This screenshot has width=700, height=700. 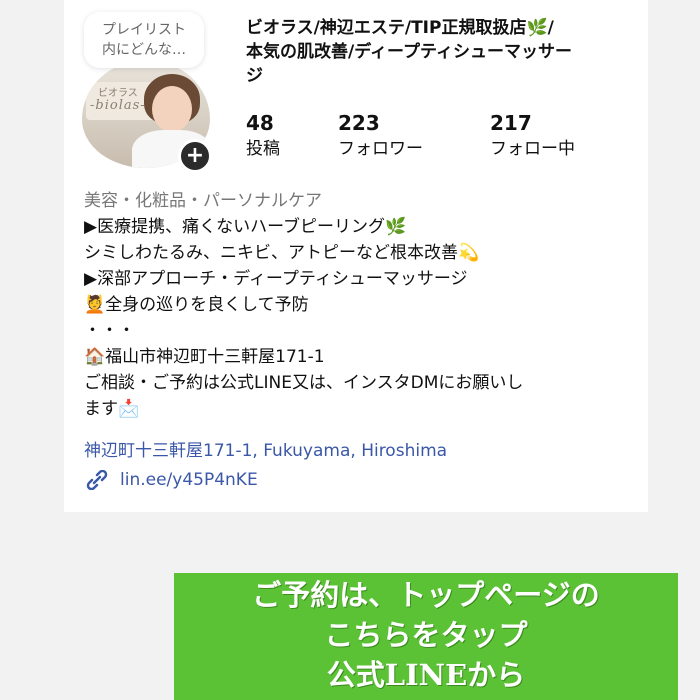 I want to click on avatar-sign-big: -biolas-, so click(x=118, y=105).